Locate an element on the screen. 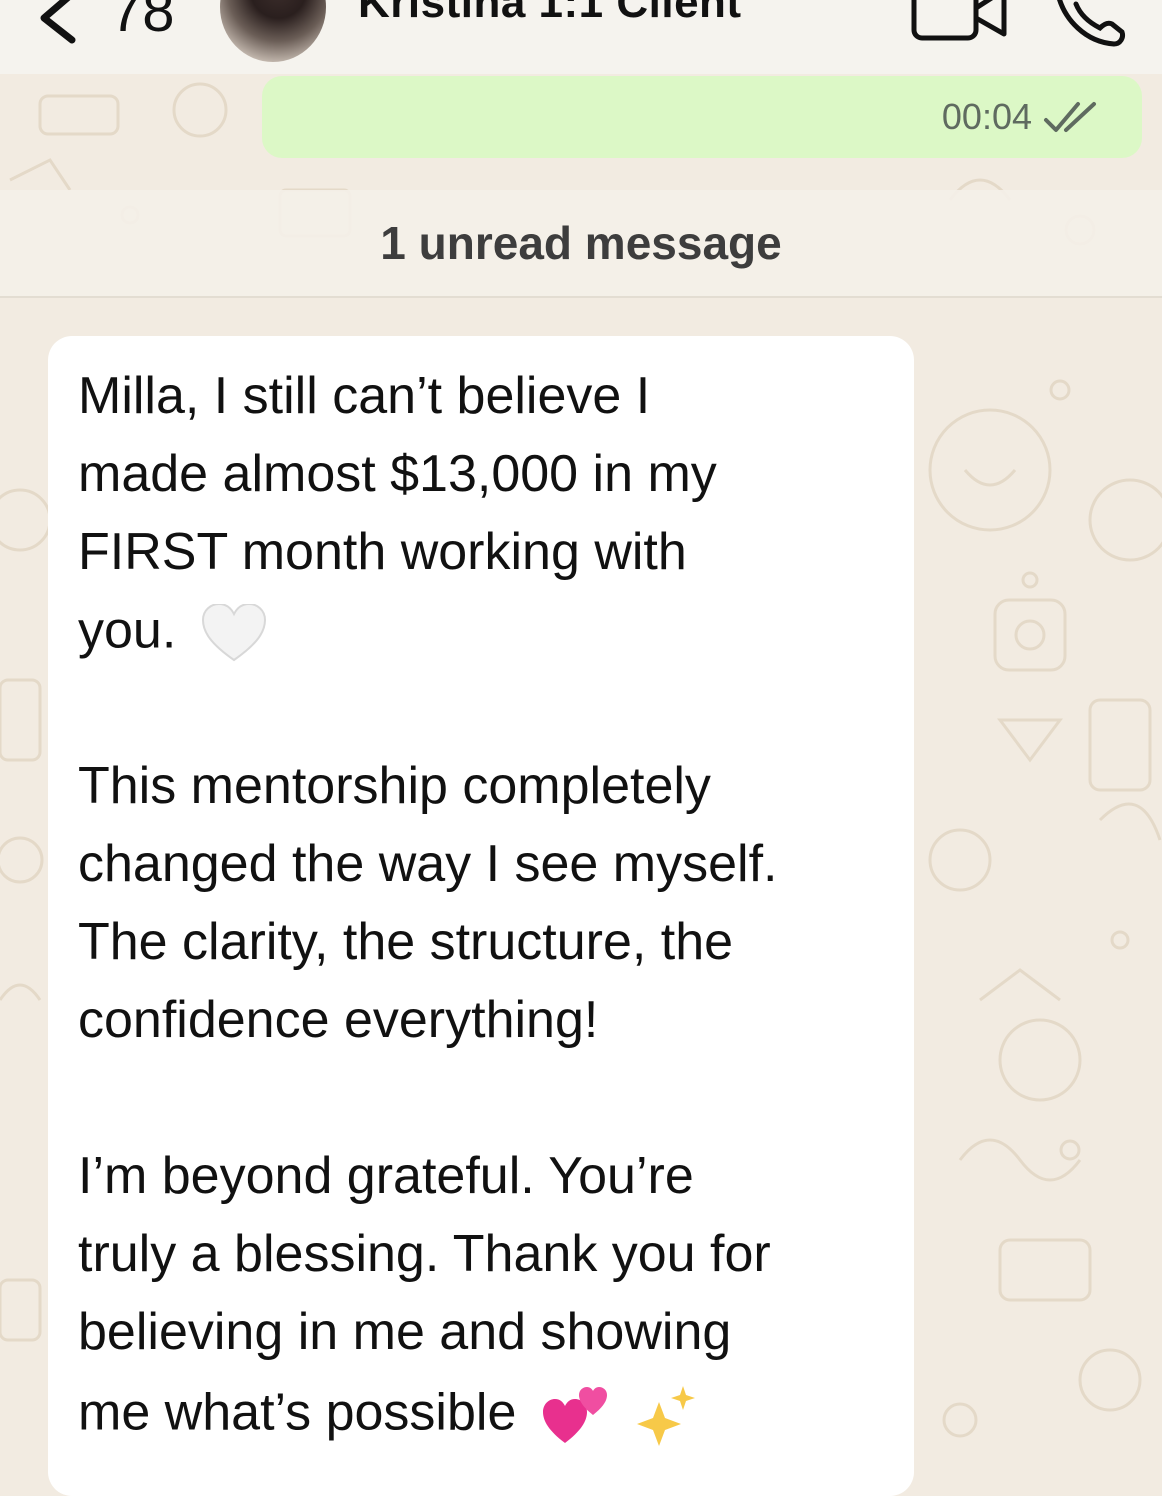 The image size is (1162, 1496). message-line: FIRST month working with is located at coordinates (382, 552).